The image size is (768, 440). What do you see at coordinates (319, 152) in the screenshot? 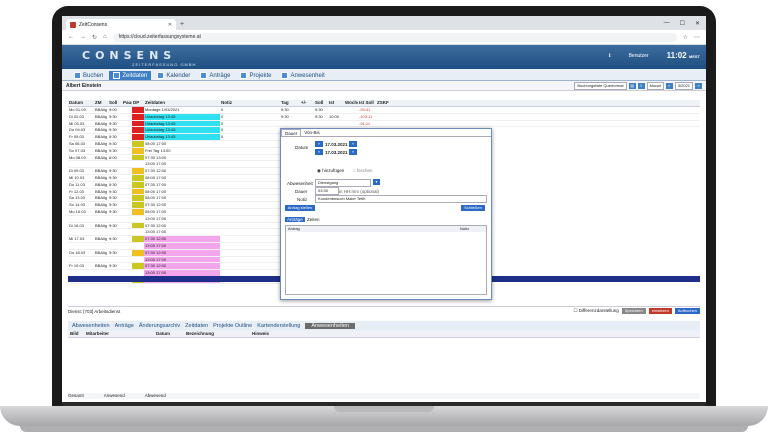
I see `date-to-prev-icon: «` at bounding box center [319, 152].